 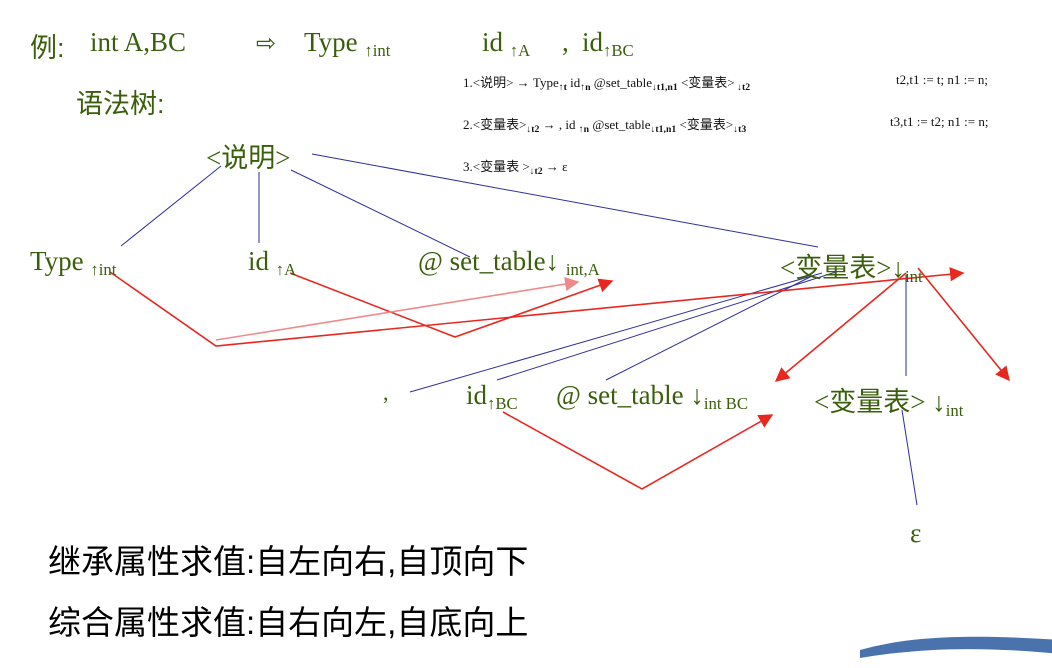 What do you see at coordinates (742, 87) in the screenshot?
I see `rule-body-part: ↓t2` at bounding box center [742, 87].